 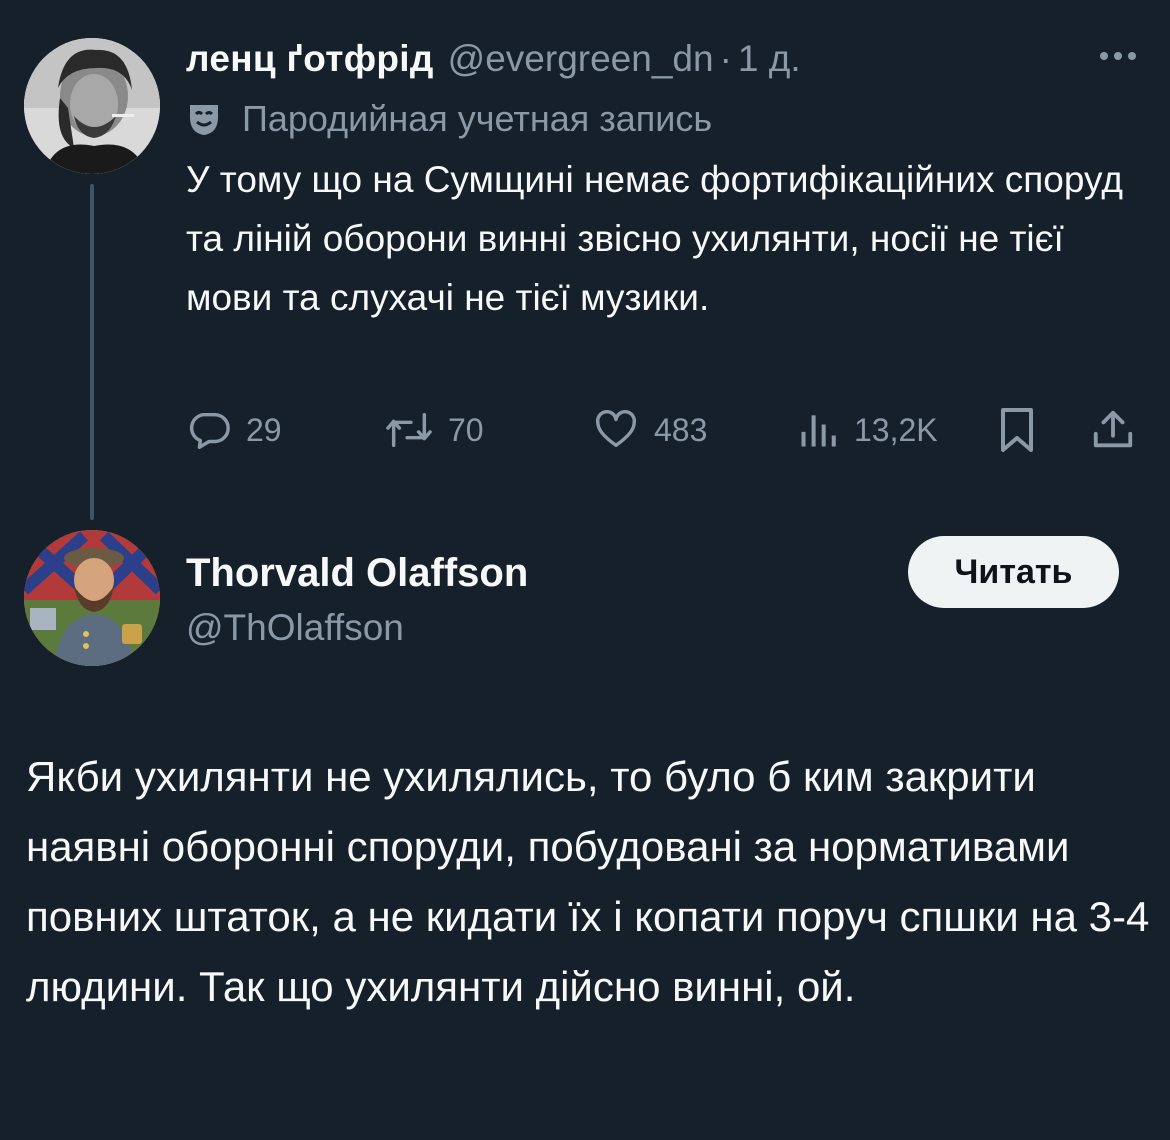 What do you see at coordinates (204, 120) in the screenshot?
I see `theater-mask-icon` at bounding box center [204, 120].